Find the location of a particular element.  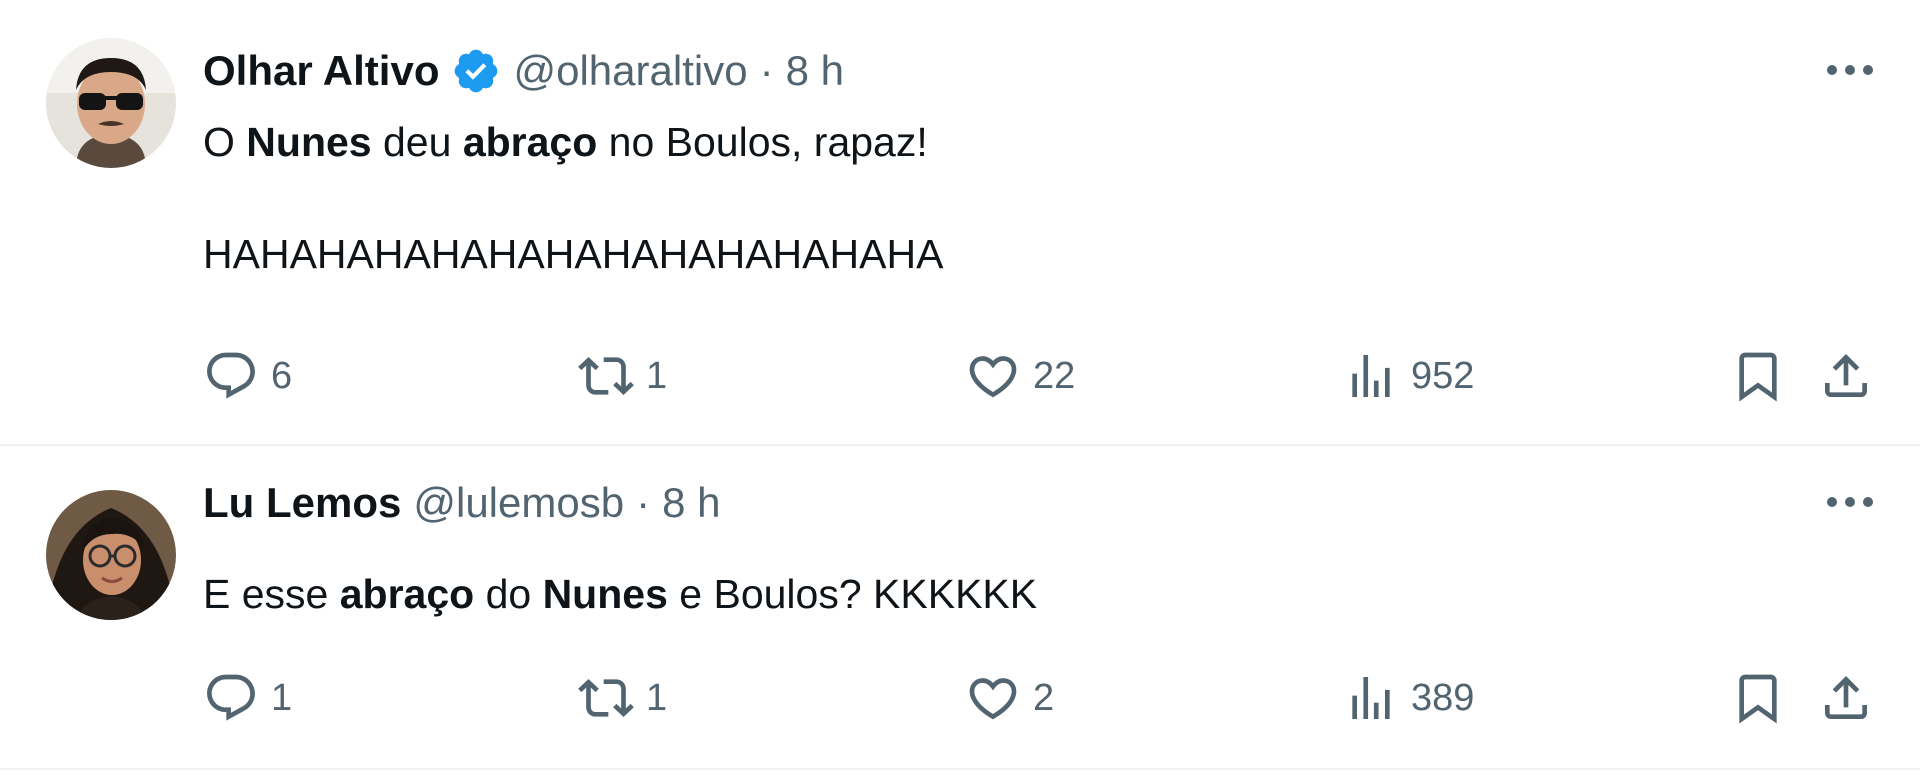

like-button: 22 is located at coordinates (1020, 376).